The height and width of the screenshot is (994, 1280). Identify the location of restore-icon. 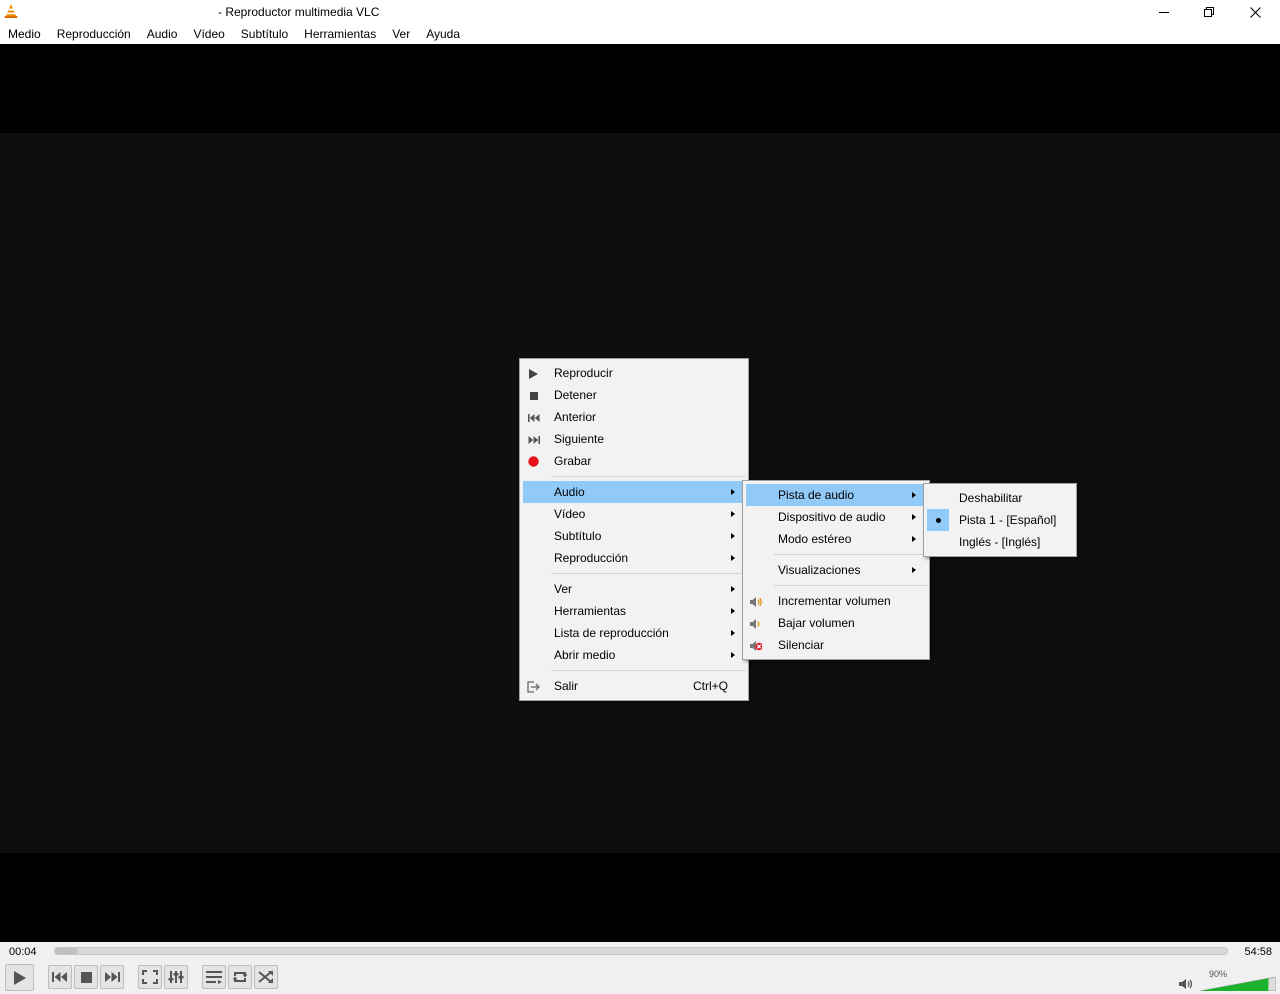
(1209, 12).